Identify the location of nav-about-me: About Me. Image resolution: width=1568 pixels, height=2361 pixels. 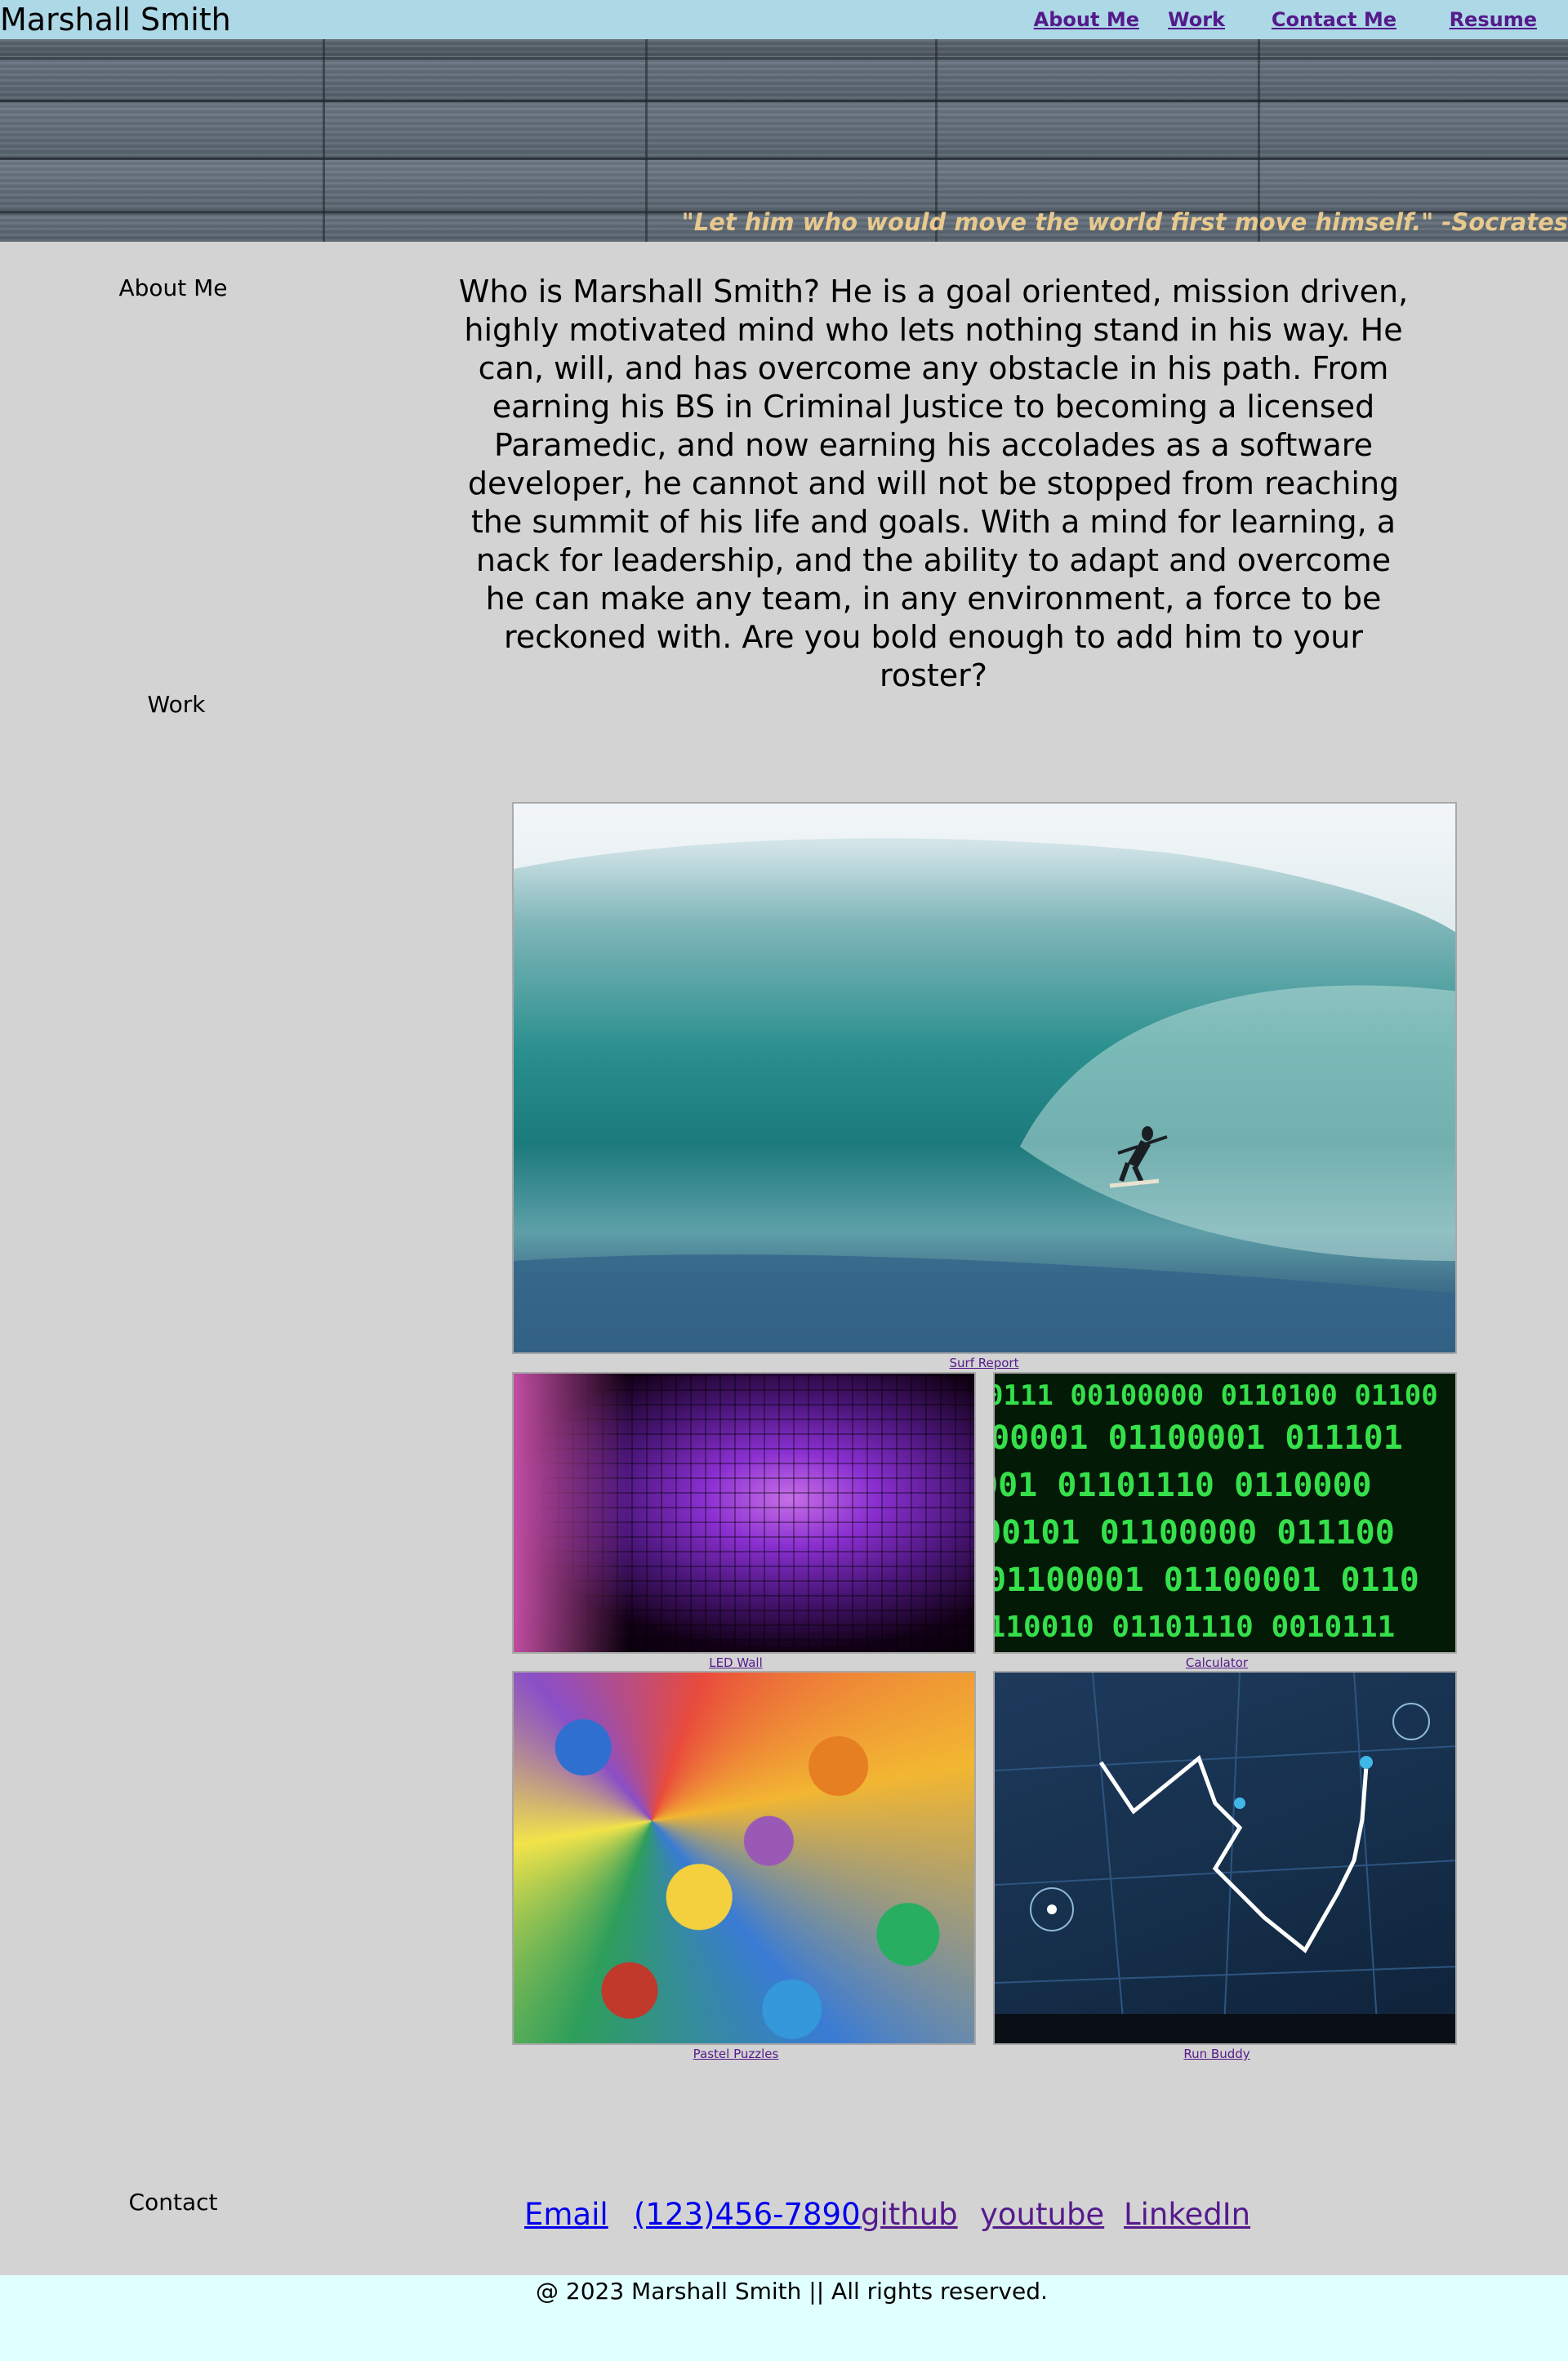
(1086, 19).